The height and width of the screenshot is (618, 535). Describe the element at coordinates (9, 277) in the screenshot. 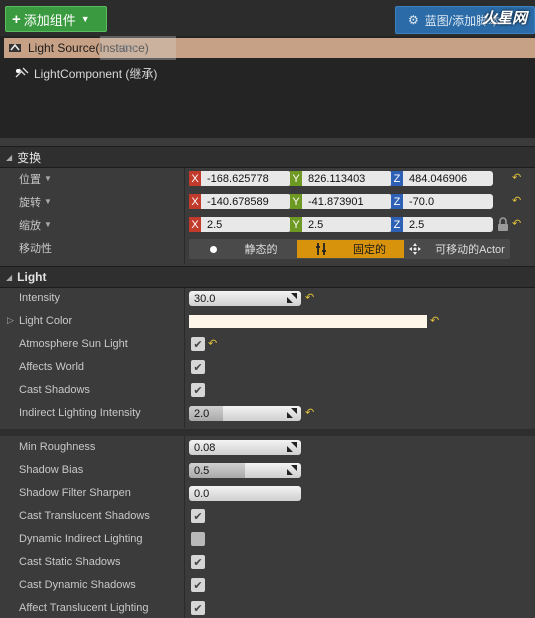

I see `expand-triangle-icon: ◢` at that location.